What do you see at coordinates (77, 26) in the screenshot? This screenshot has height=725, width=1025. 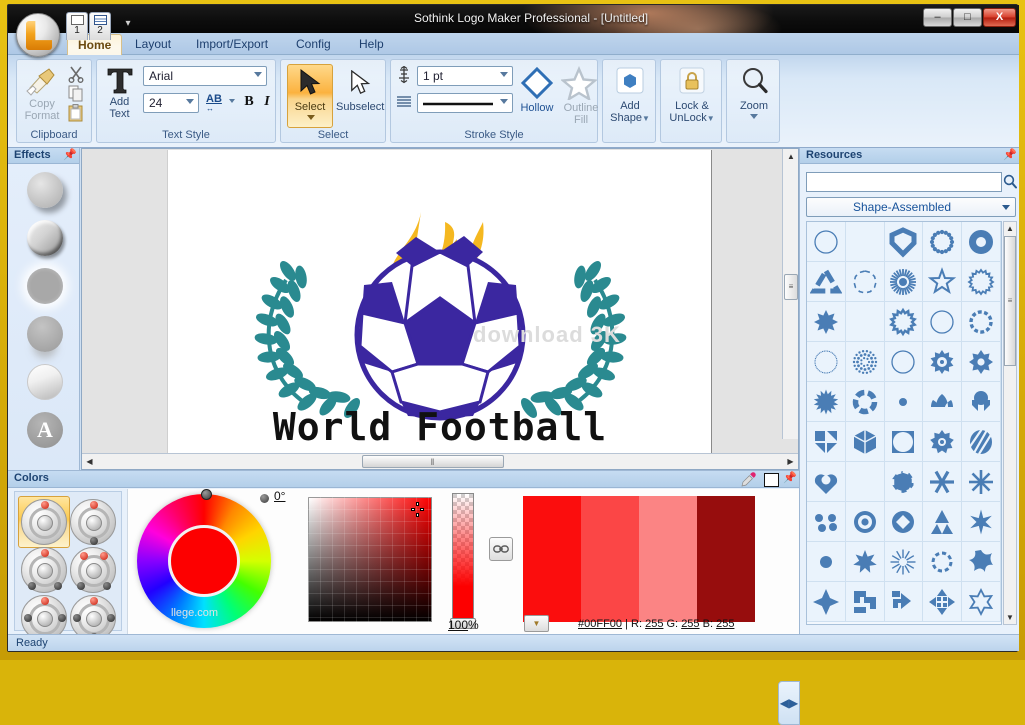 I see `quick-access-new-document: 1` at bounding box center [77, 26].